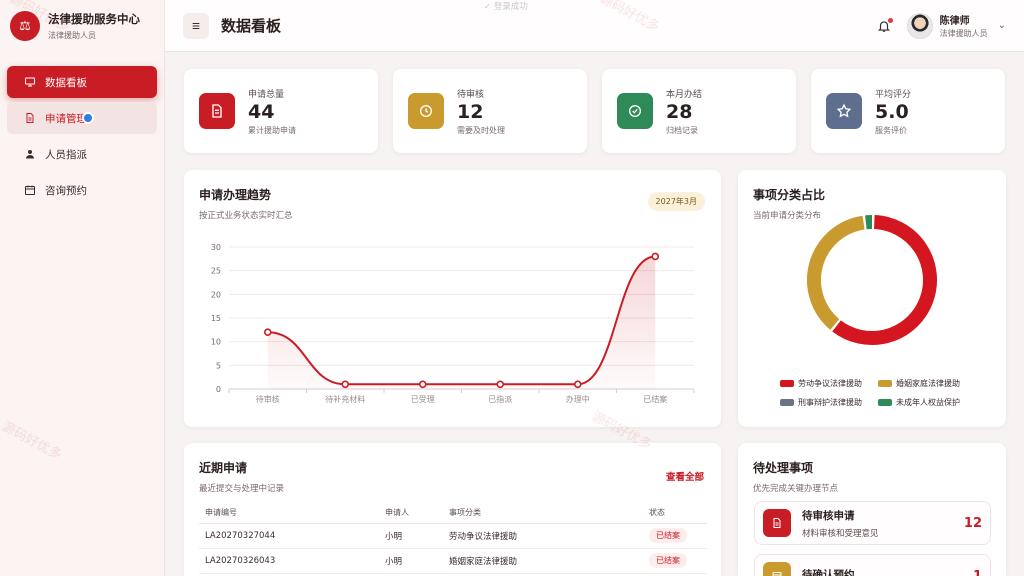  I want to click on table-row: LA20270327044 小明 劳动争议法律援助 已结案, so click(453, 536).